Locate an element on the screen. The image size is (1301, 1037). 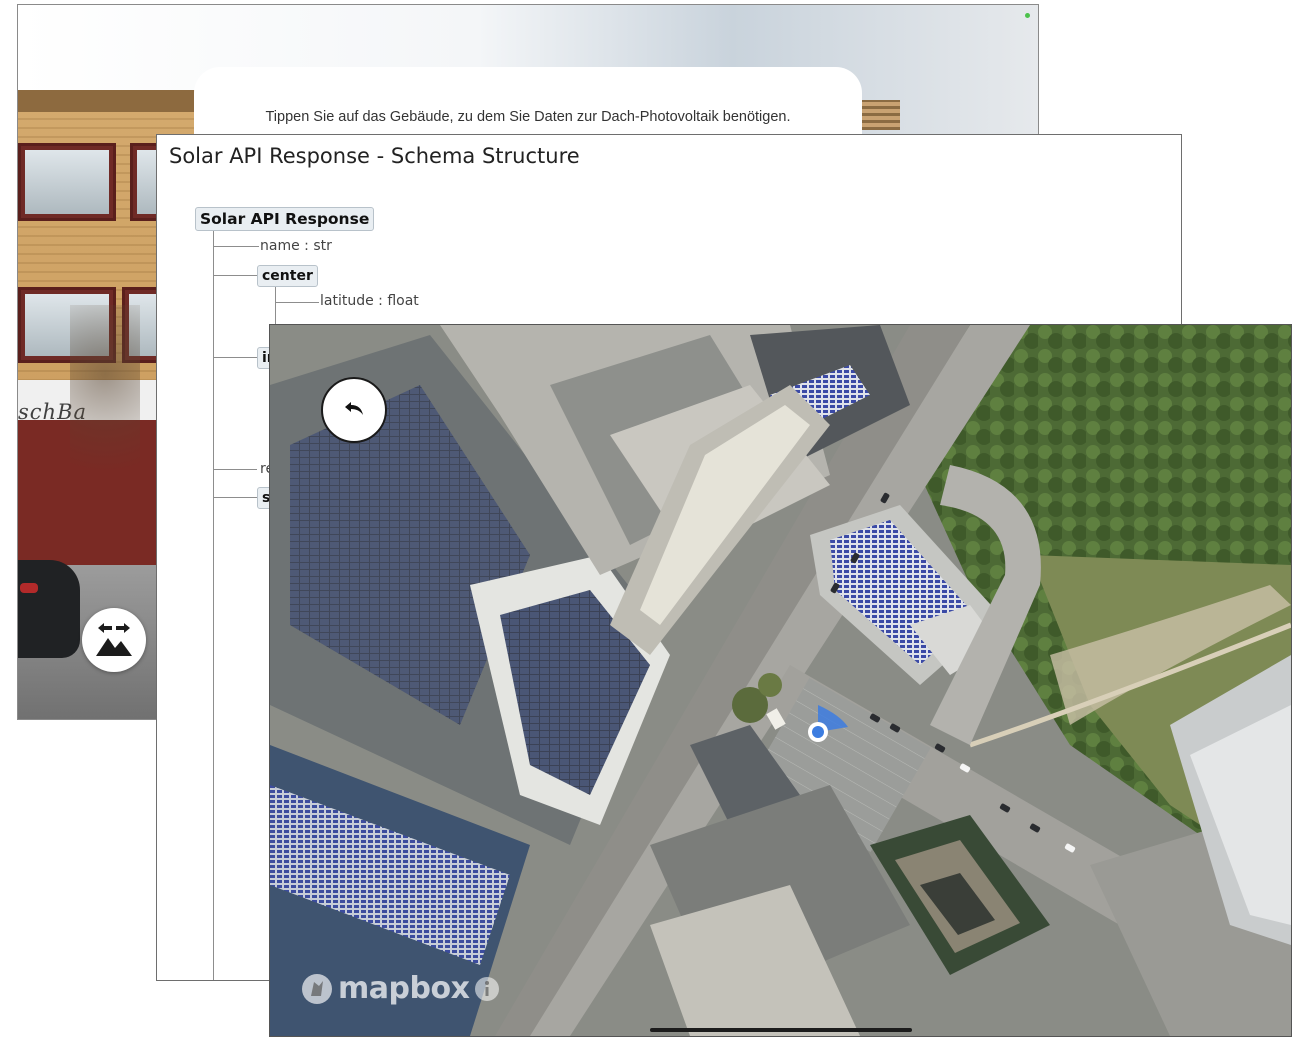
status-dot is located at coordinates (1027, 15).